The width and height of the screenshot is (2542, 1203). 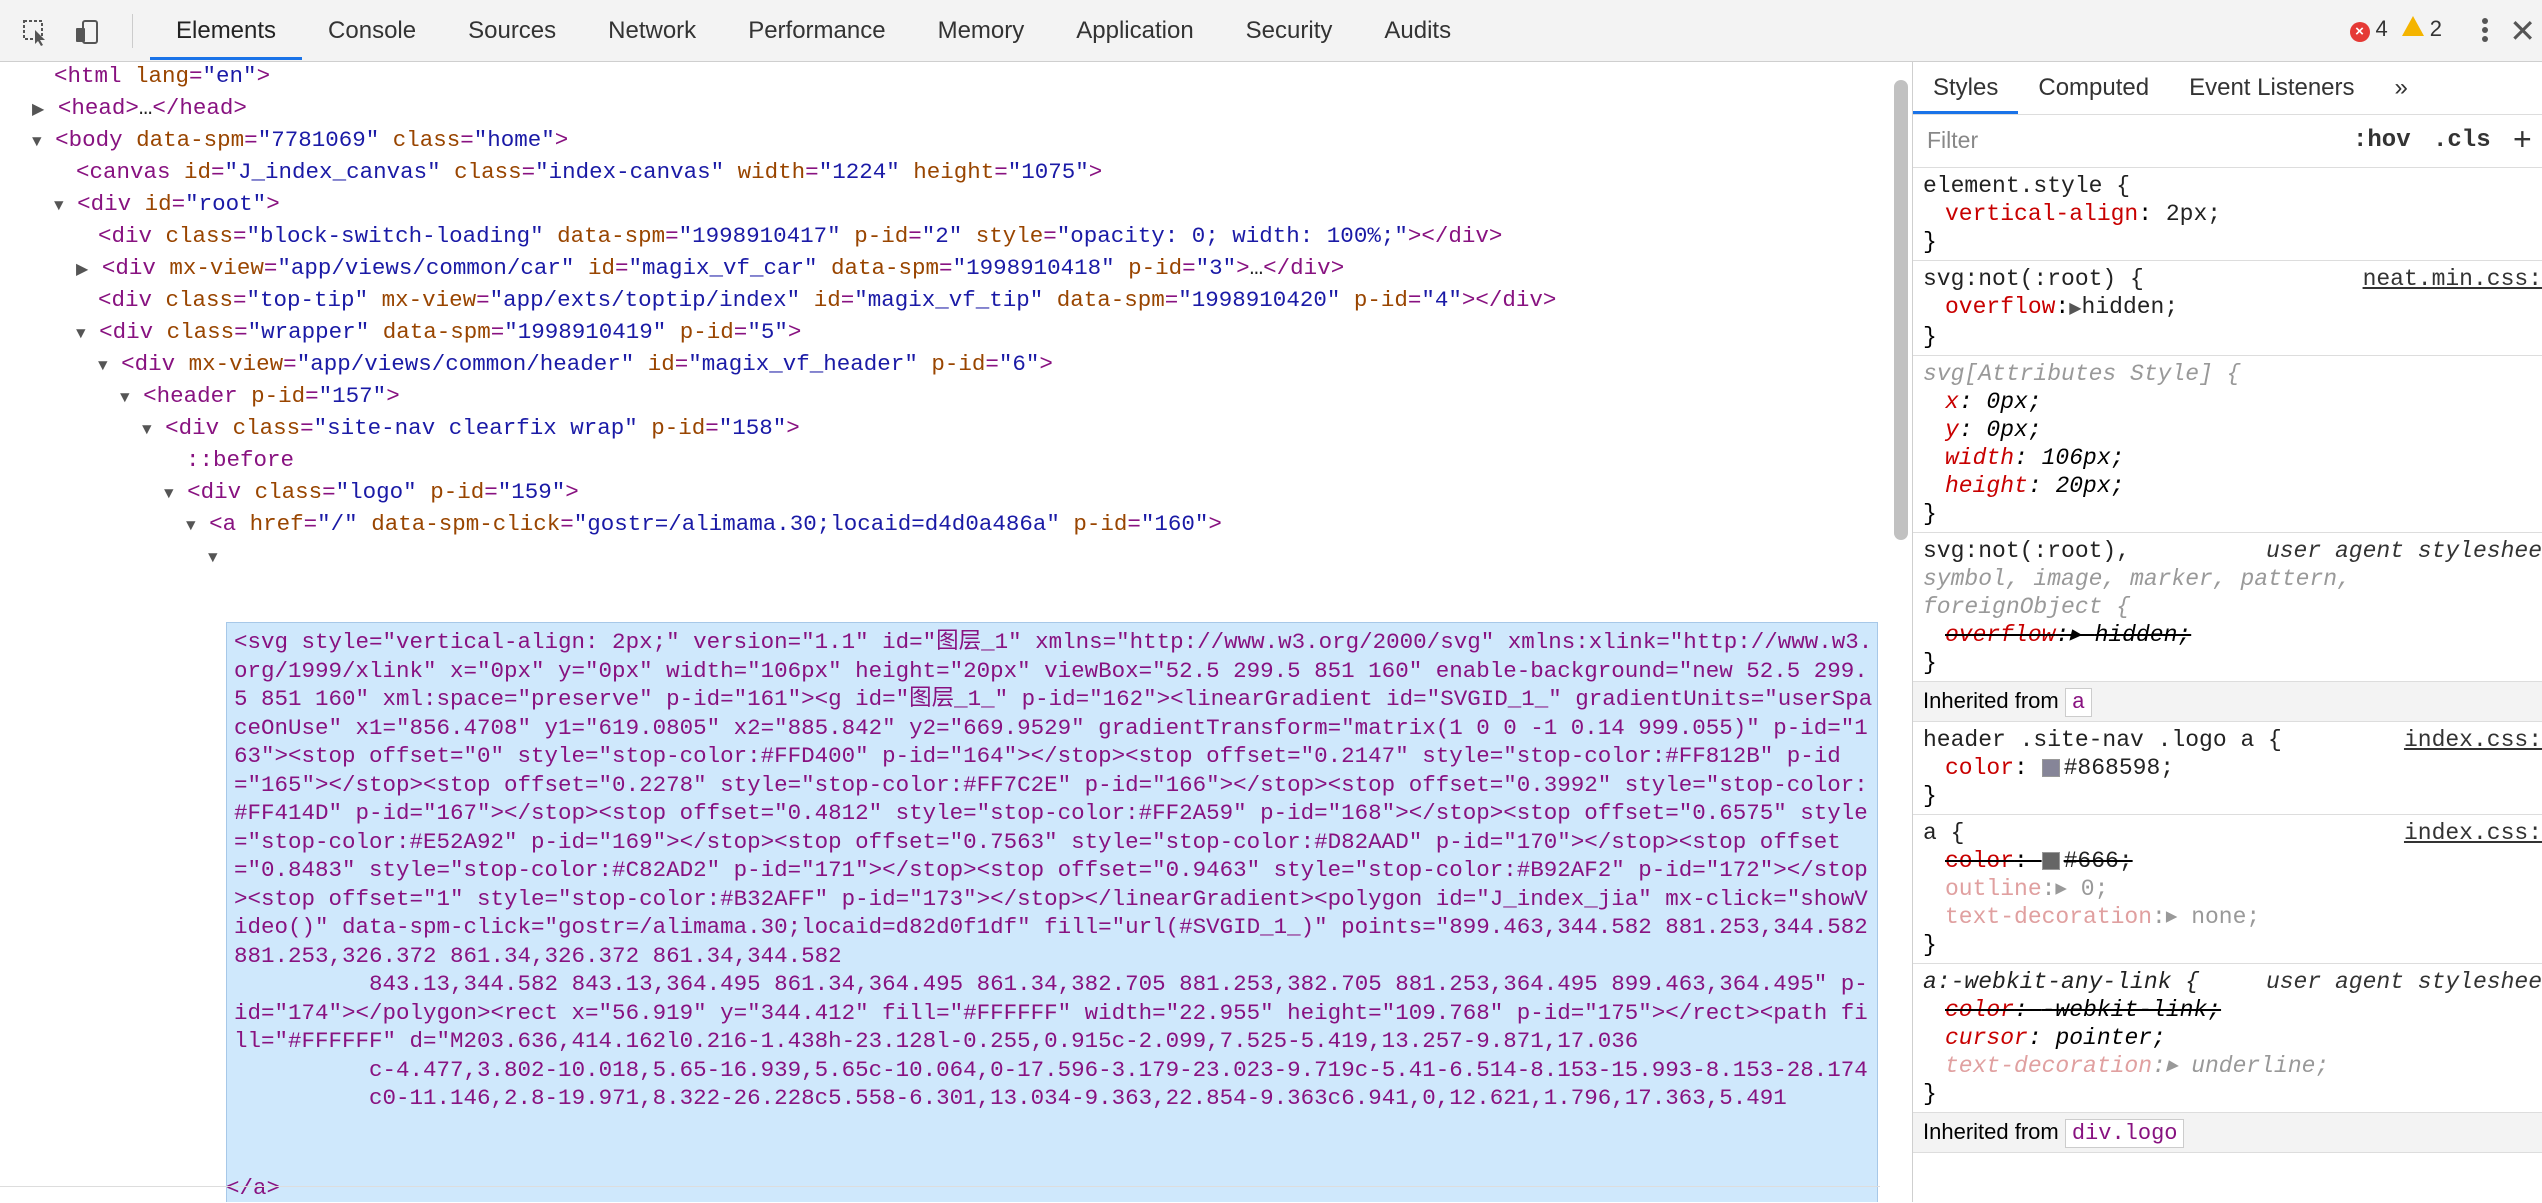 I want to click on rule-element-style: element.style { vertical-align: 2px; }, so click(x=2227, y=214).